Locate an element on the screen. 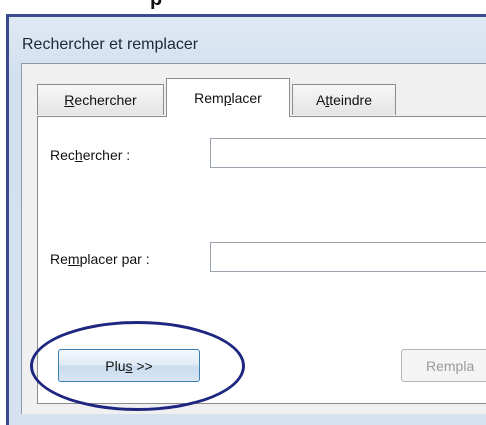 This screenshot has height=425, width=486. tab-remplacer: Rem p lacer is located at coordinates (228, 97).